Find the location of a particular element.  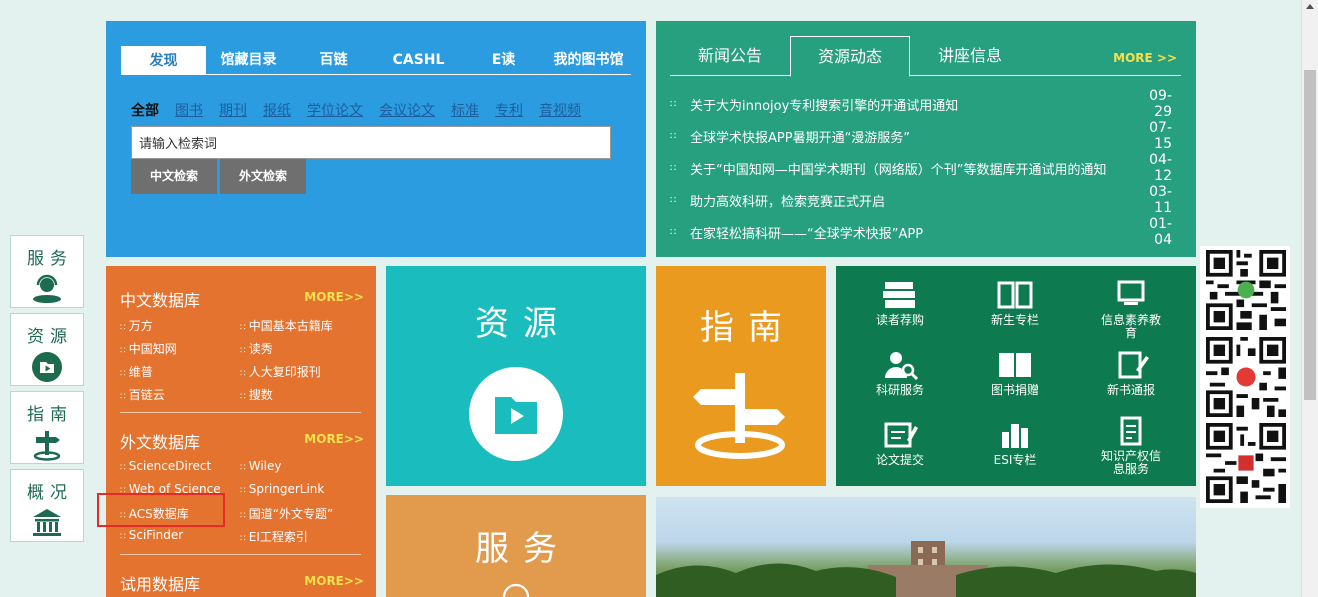

search-tab-discover: 发现 is located at coordinates (163, 60).